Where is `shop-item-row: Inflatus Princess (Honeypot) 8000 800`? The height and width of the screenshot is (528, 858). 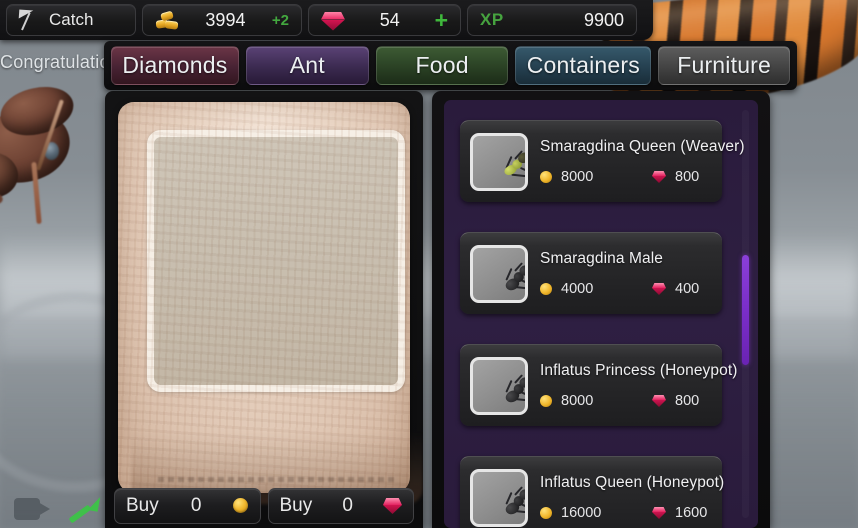
shop-item-row: Inflatus Princess (Honeypot) 8000 800 is located at coordinates (598, 385).